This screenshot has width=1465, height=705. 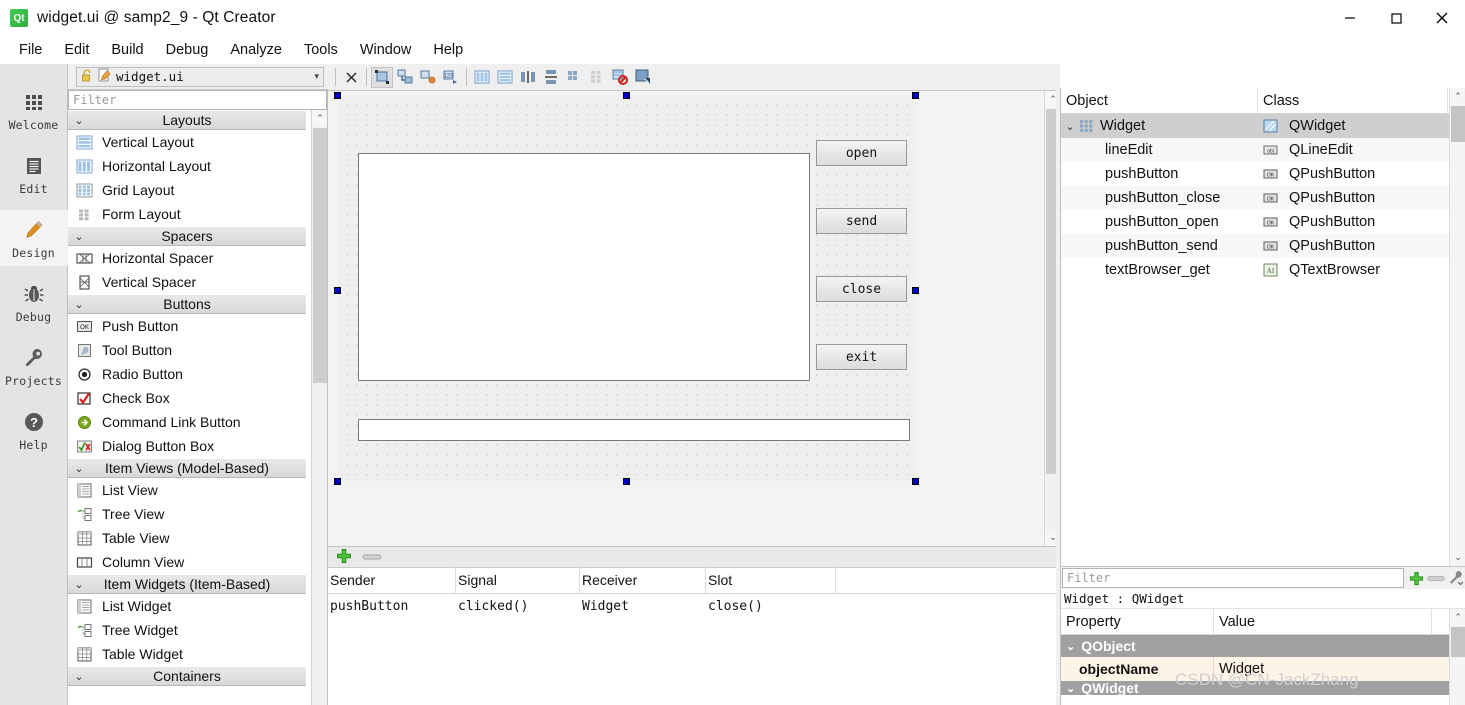 I want to click on layout-horizontally-icon, so click(x=482, y=77).